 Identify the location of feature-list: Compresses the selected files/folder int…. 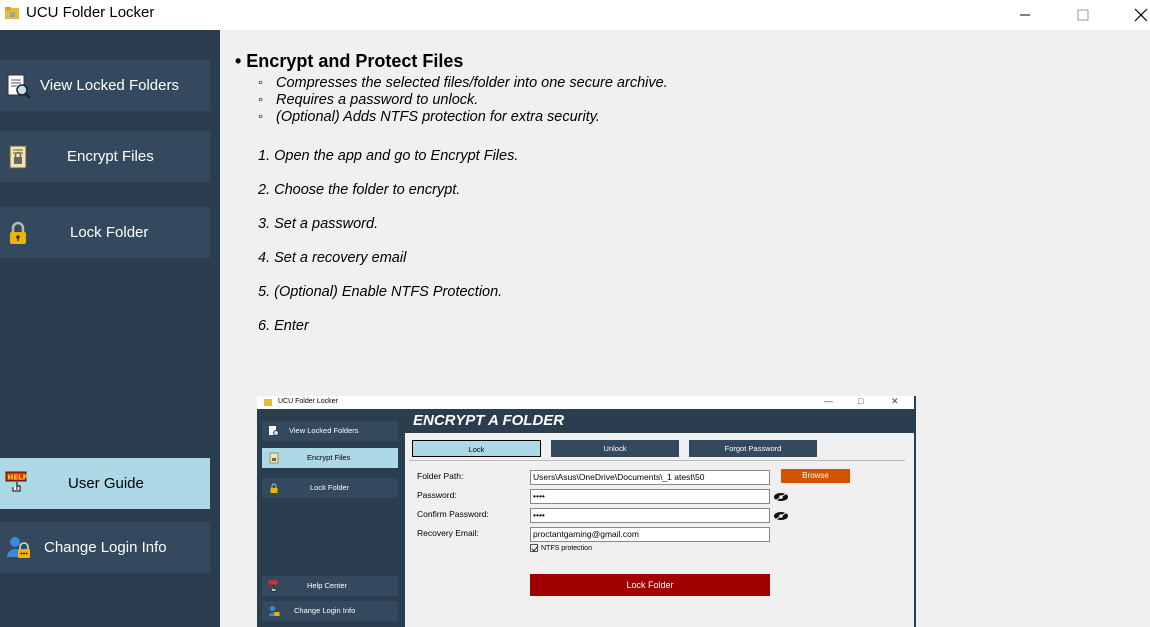
(463, 100).